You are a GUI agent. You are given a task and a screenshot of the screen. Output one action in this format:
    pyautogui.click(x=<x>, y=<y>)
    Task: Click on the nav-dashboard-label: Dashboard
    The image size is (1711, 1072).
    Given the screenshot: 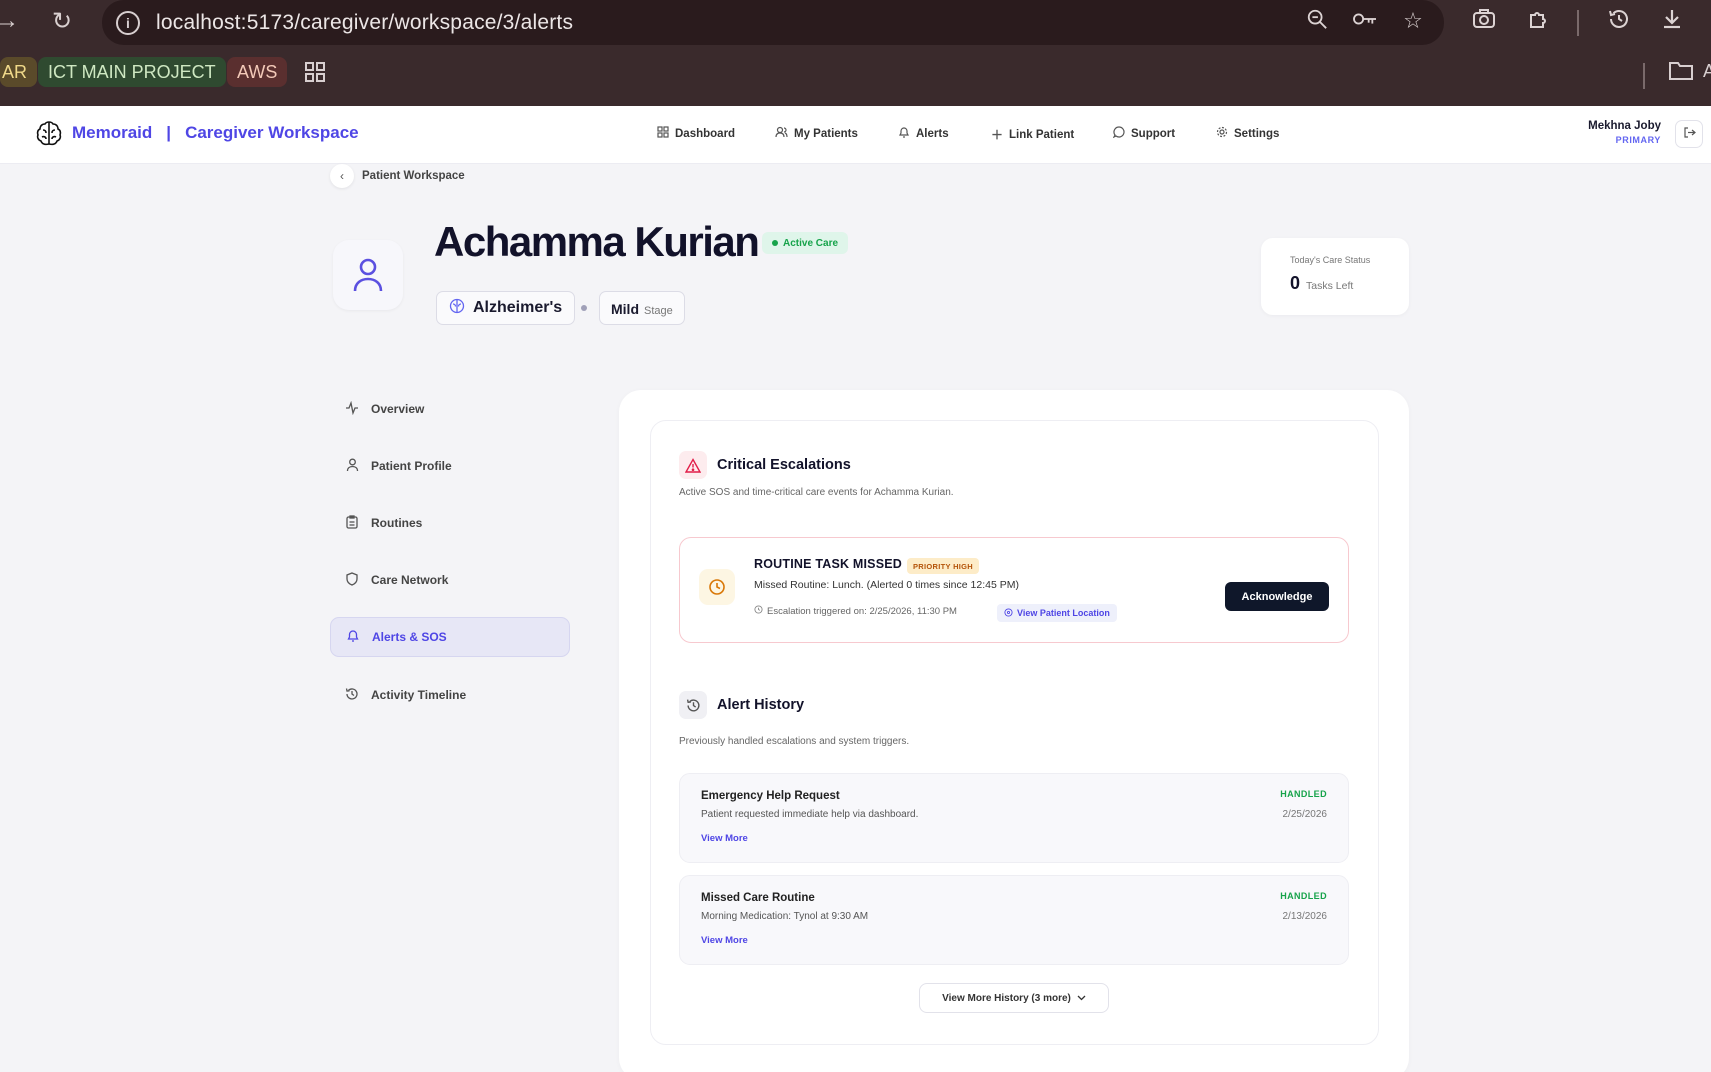 What is the action you would take?
    pyautogui.click(x=705, y=133)
    